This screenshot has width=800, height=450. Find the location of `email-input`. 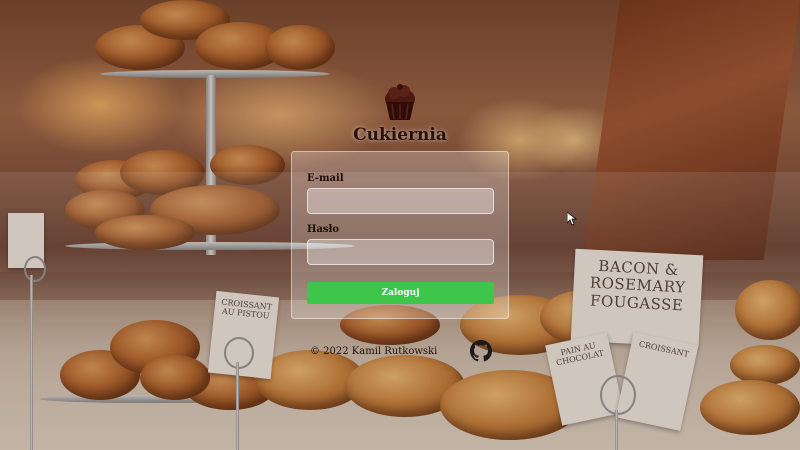

email-input is located at coordinates (400, 201).